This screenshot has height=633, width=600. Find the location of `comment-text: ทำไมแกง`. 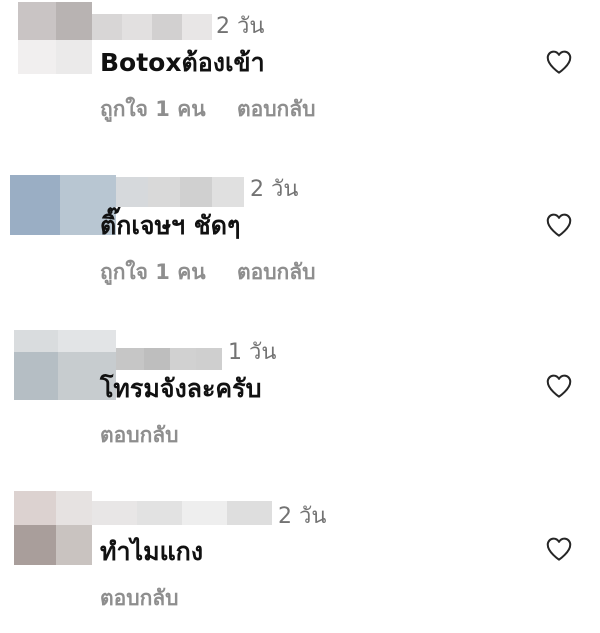

comment-text: ทำไมแกง is located at coordinates (152, 551).